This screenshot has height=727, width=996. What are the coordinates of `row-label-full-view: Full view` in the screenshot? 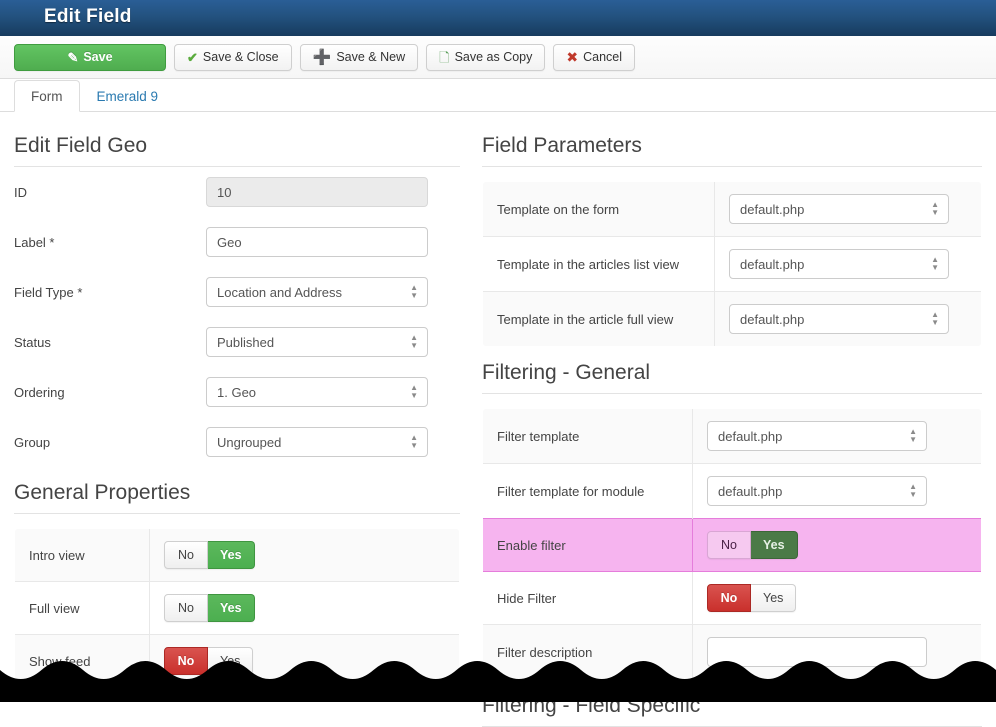 It's located at (82, 608).